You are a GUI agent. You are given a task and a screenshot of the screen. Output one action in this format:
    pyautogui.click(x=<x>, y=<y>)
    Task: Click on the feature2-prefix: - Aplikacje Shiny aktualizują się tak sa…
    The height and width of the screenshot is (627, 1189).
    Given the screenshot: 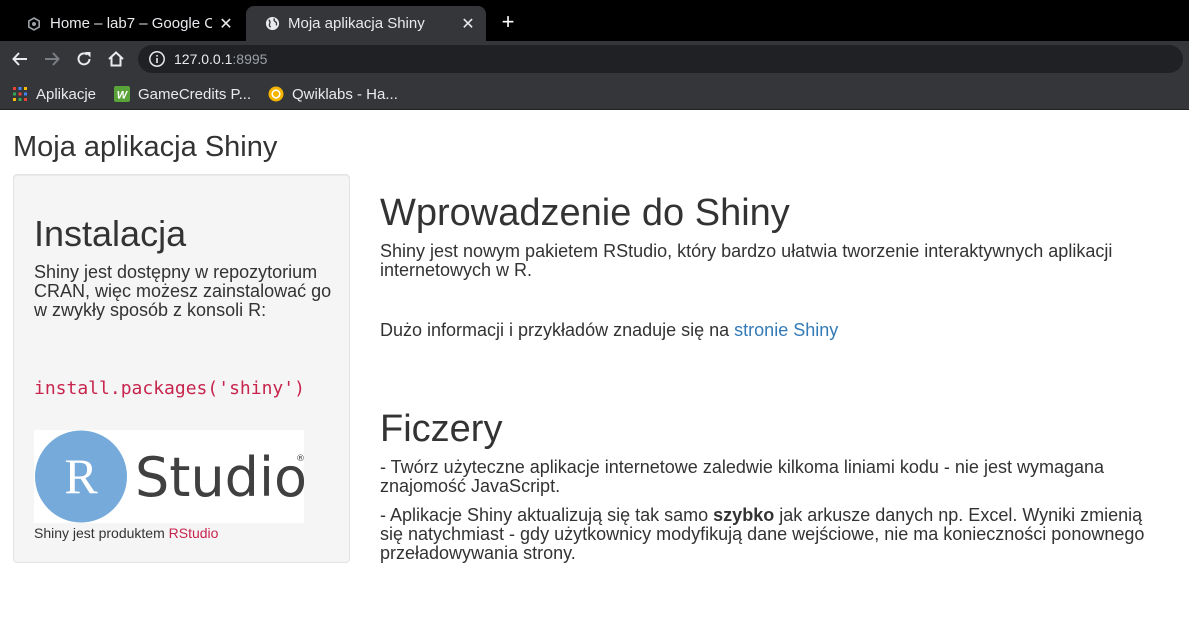 What is the action you would take?
    pyautogui.click(x=547, y=515)
    